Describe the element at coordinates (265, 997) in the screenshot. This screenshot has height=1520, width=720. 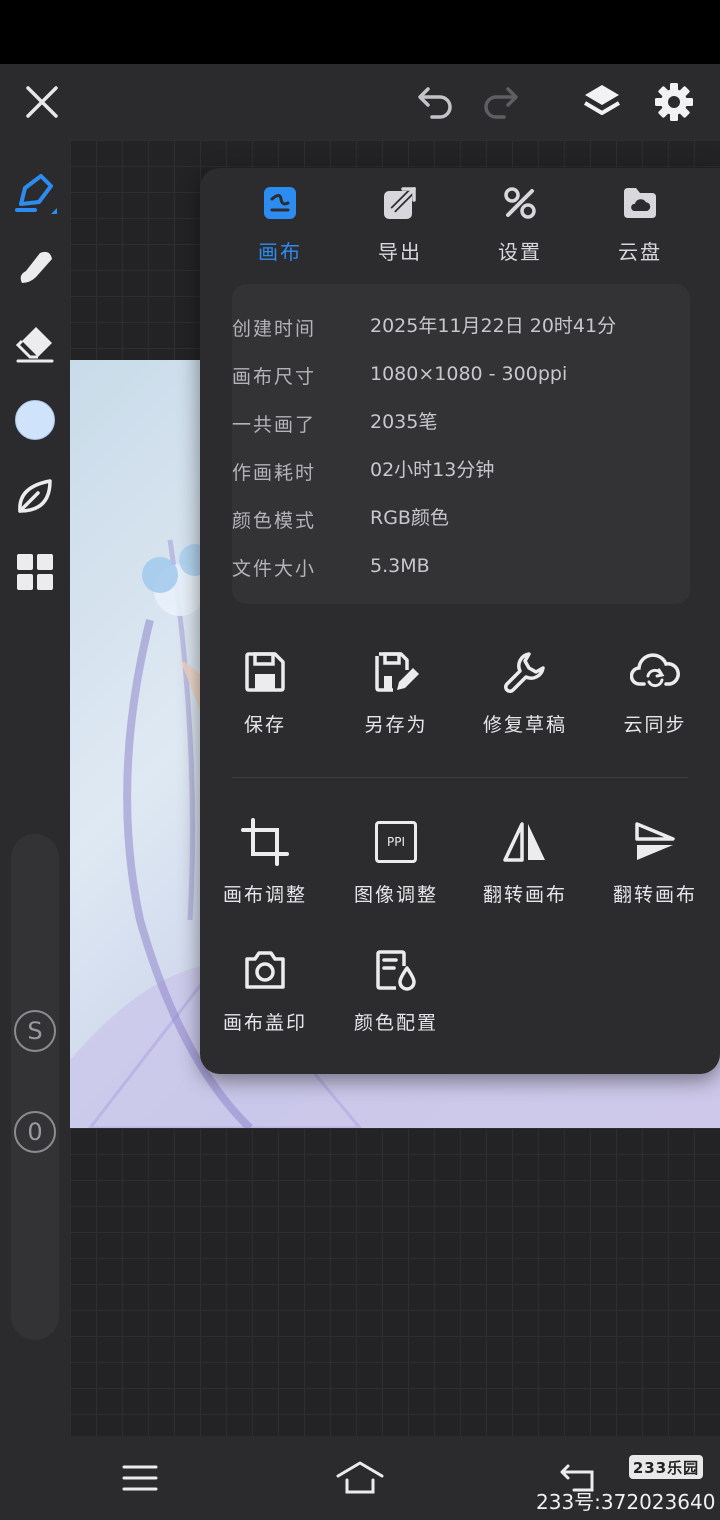
I see `canvas-stamp-button: 画布盖印` at that location.